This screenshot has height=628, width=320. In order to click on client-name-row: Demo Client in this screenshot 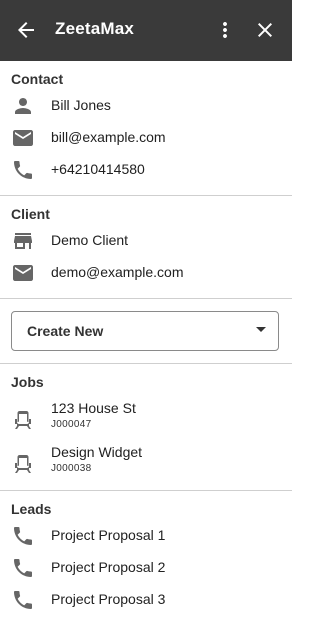, I will do `click(146, 241)`.